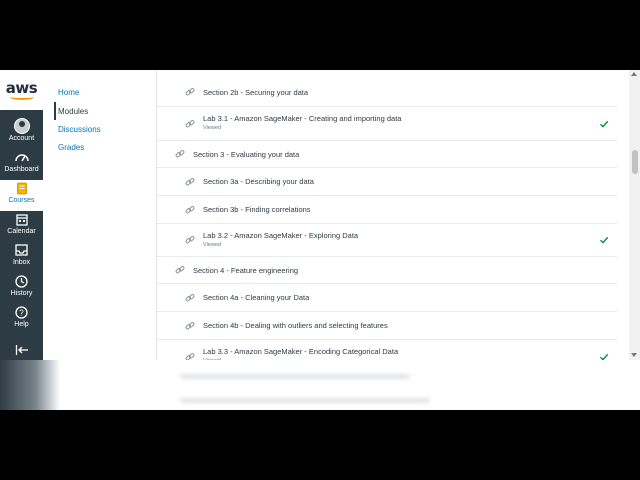 The height and width of the screenshot is (480, 640). Describe the element at coordinates (21, 169) in the screenshot. I see `gnav-dashboard-label: Dashboard` at that location.